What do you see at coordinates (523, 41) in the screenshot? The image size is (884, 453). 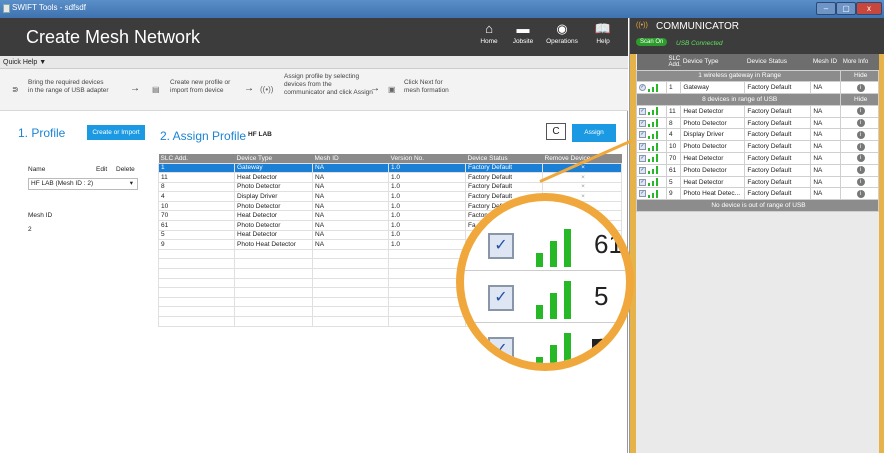 I see `nav-jobsite-label: Jobsite` at bounding box center [523, 41].